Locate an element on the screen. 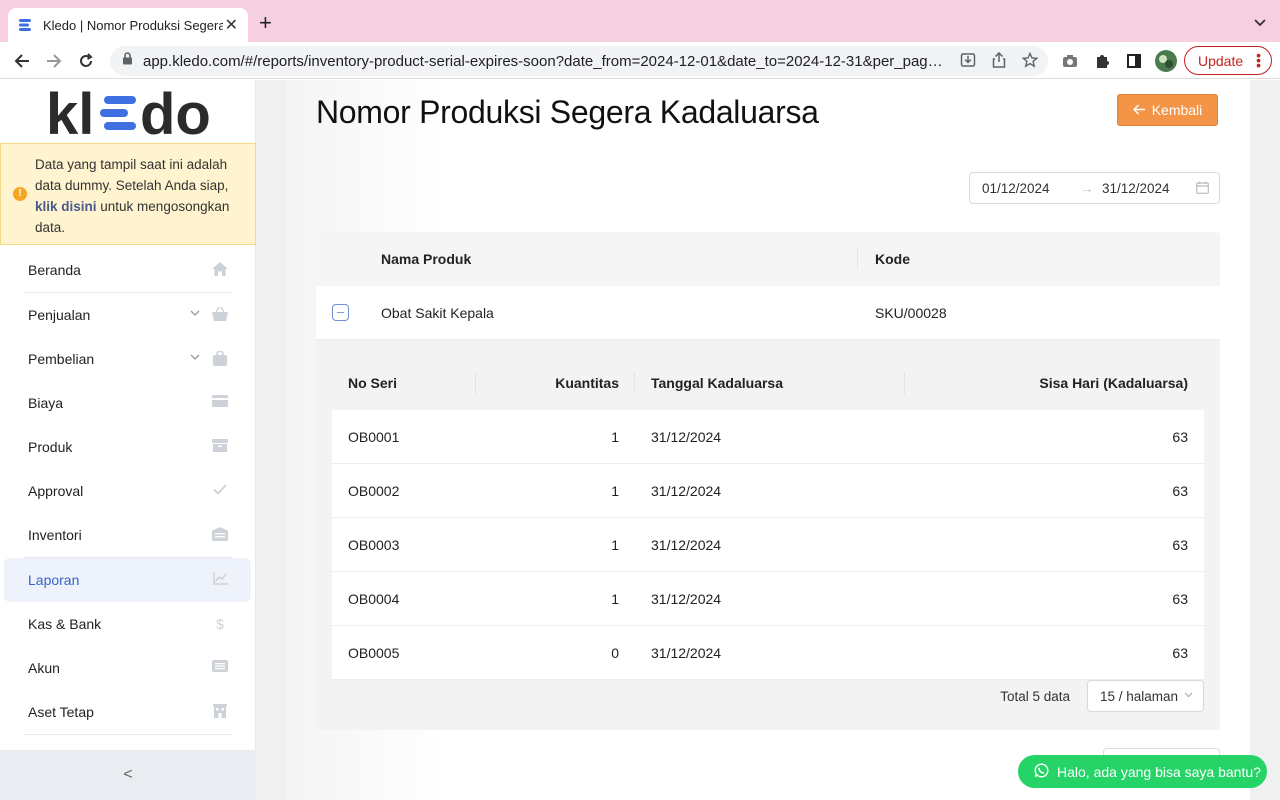 The height and width of the screenshot is (800, 1280). sidebar-item-label: Aset Tetap is located at coordinates (61, 712).